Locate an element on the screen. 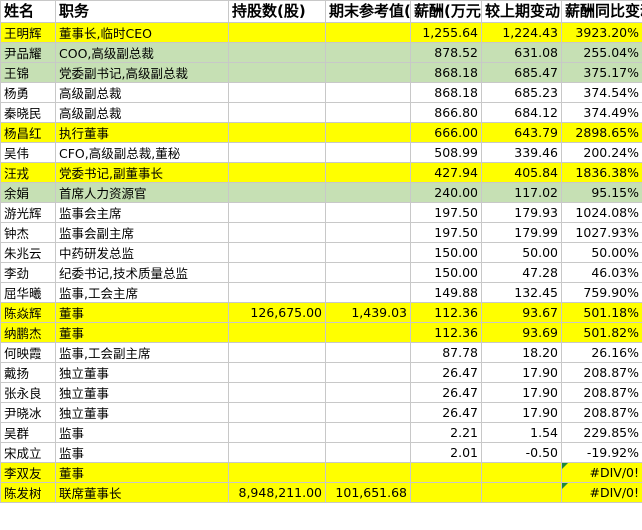 The width and height of the screenshot is (642, 530). cell-change: 631.08 is located at coordinates (521, 52).